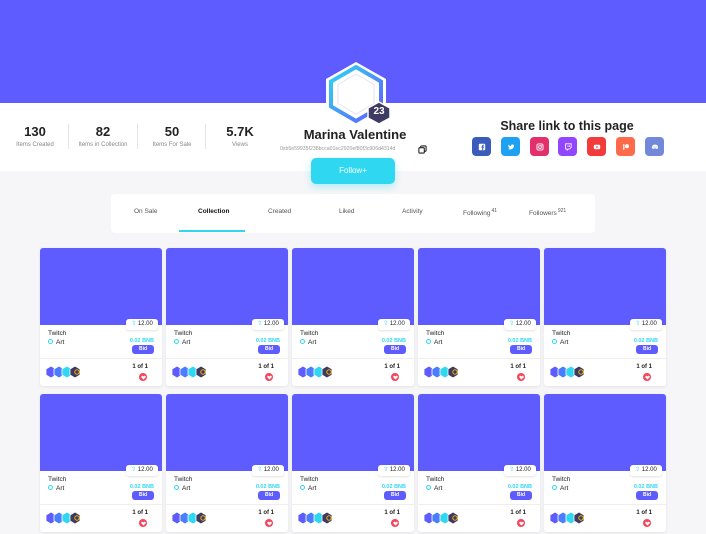 This screenshot has width=706, height=534. I want to click on tab-label: On Sale, so click(146, 211).